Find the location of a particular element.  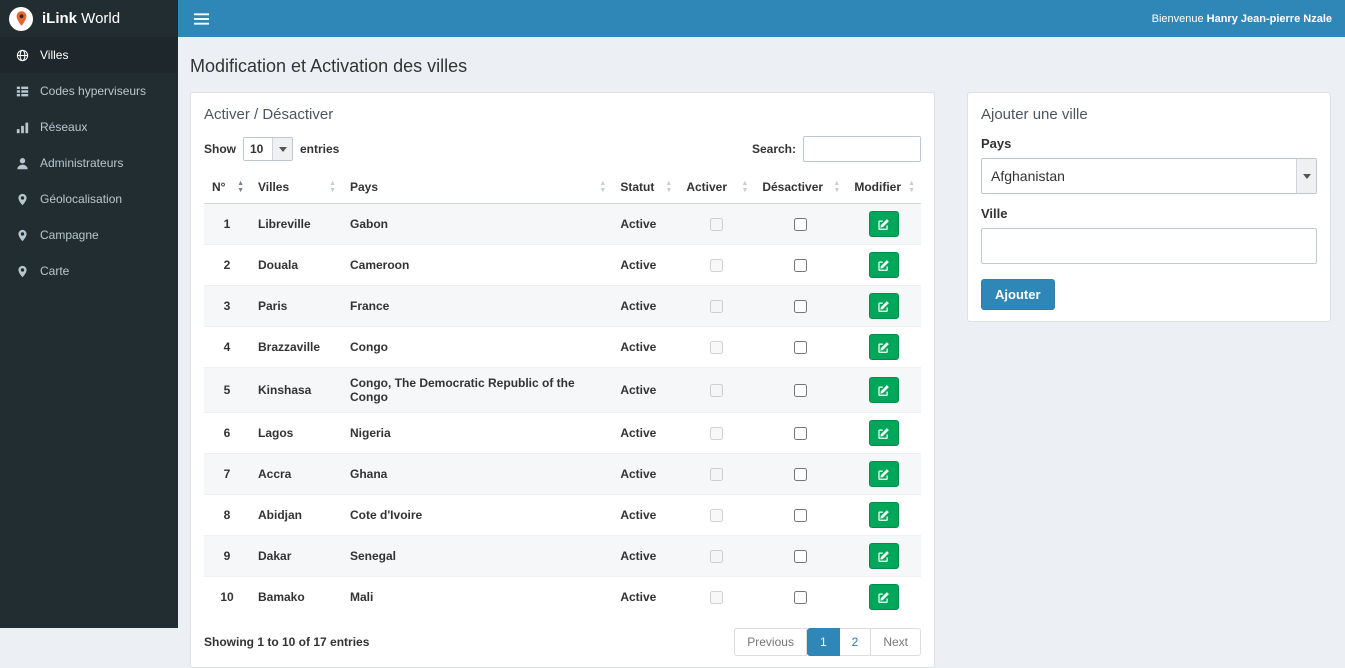

table-row: 1 Libreville Gabon Active is located at coordinates (562, 224).